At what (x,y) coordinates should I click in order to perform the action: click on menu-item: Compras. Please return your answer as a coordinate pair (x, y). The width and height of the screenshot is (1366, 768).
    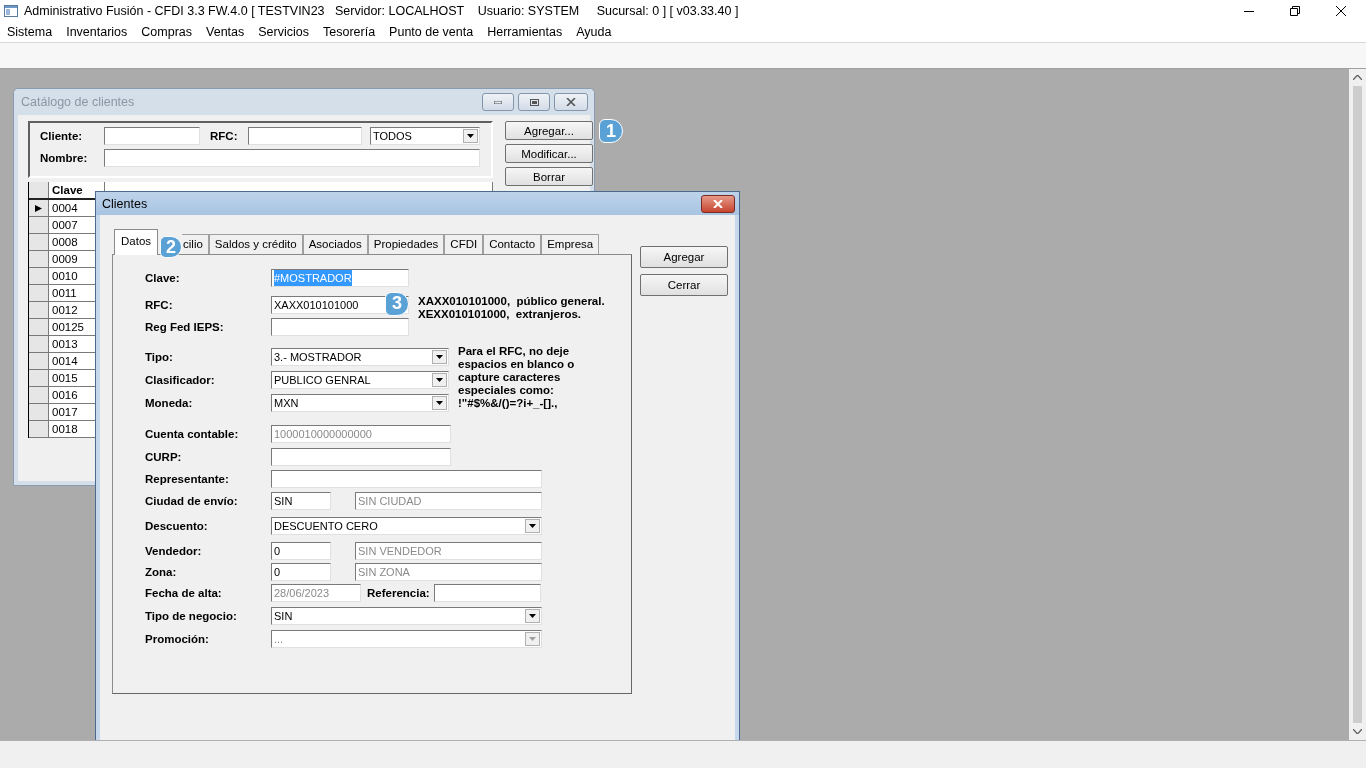
    Looking at the image, I should click on (167, 32).